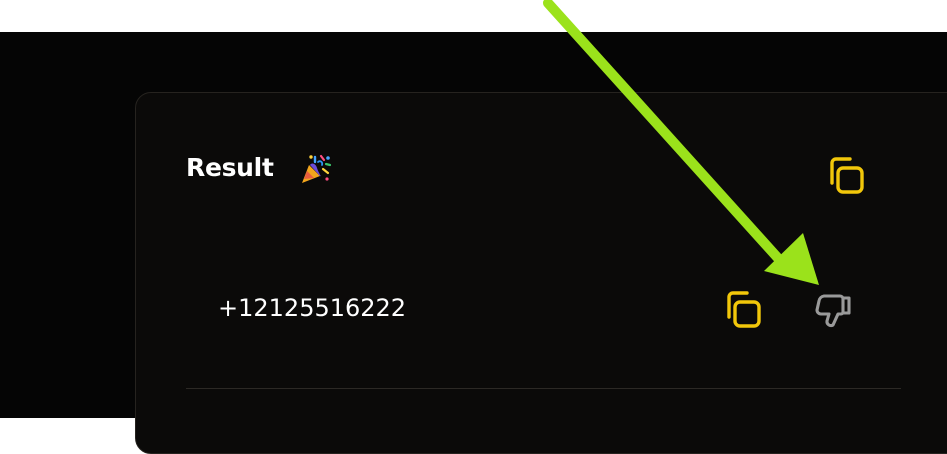 Image resolution: width=947 pixels, height=454 pixels. Describe the element at coordinates (317, 168) in the screenshot. I see `party-popper-icon` at that location.